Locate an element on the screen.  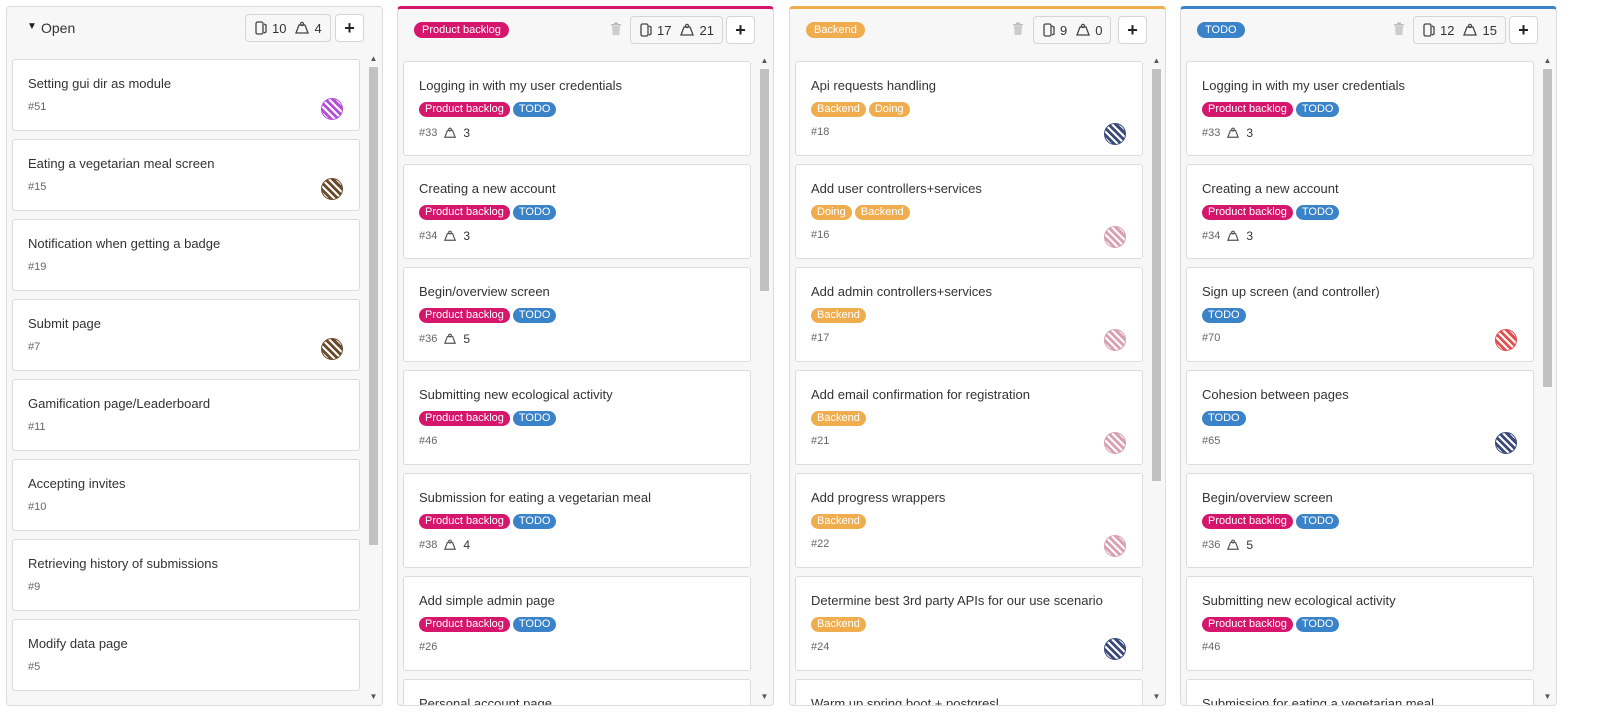
issue-card: Eating a vegetarian meal screen #15 is located at coordinates (186, 175).